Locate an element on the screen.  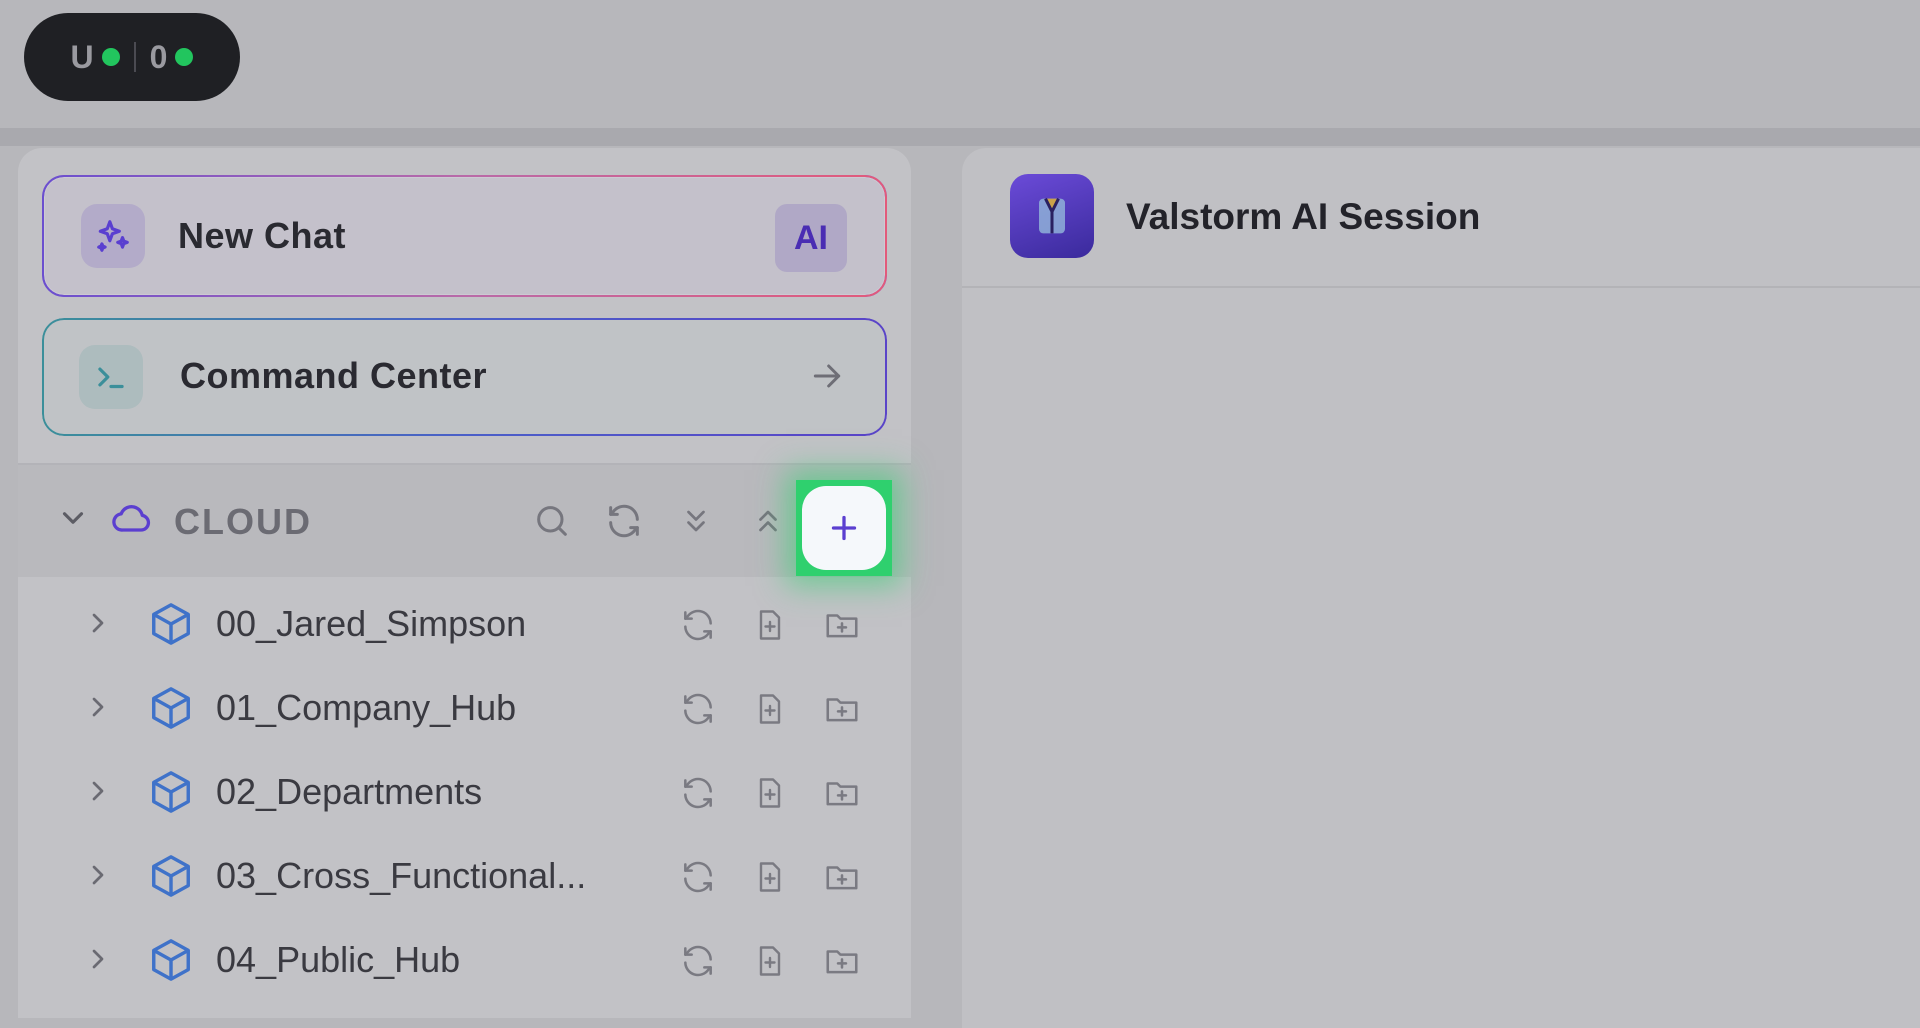
new-chat-label: New Chat is located at coordinates (262, 235).